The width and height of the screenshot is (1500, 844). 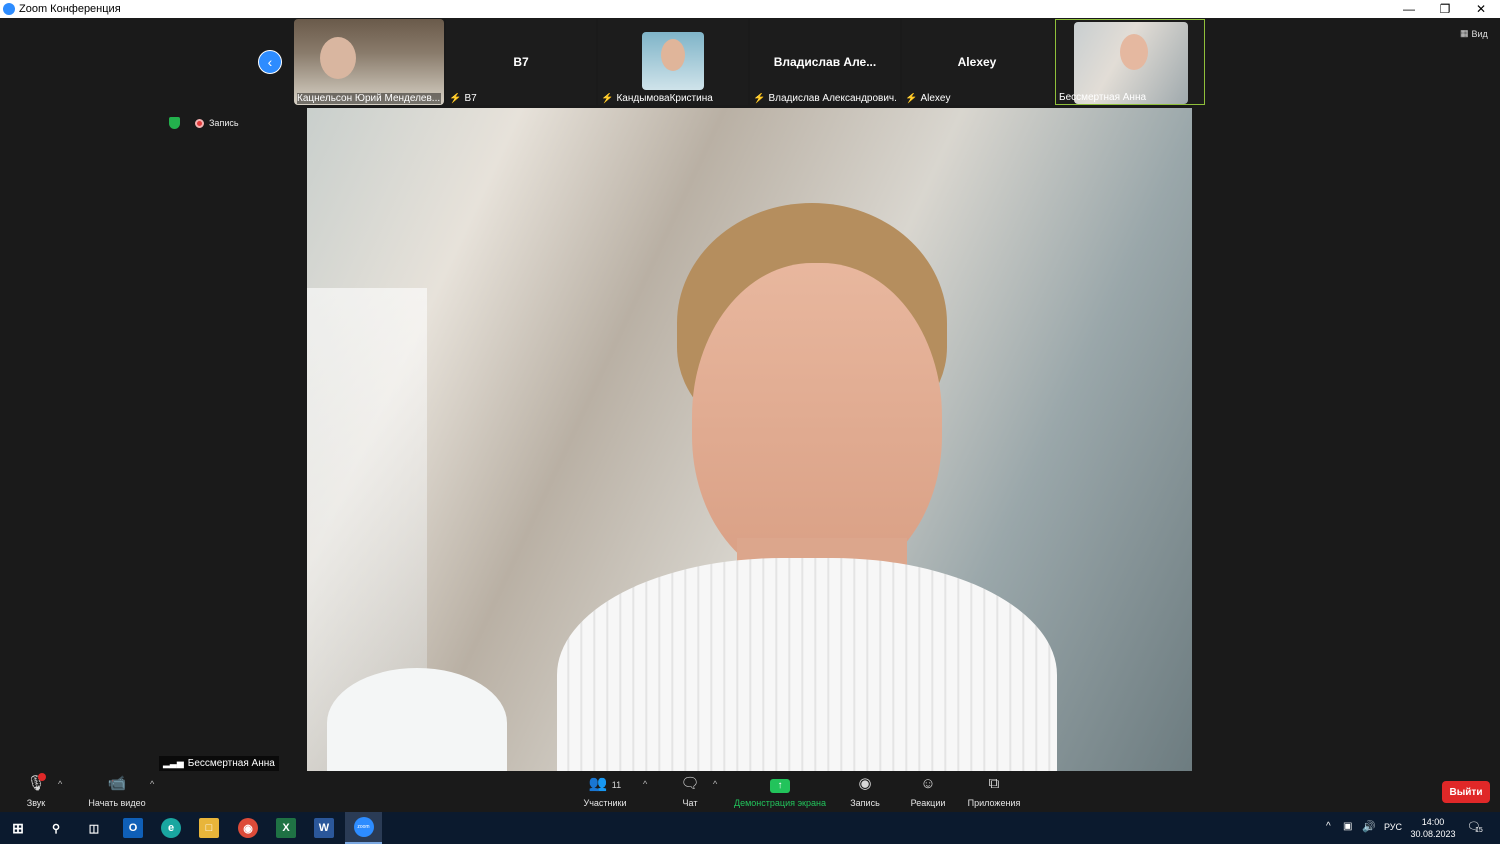 I want to click on participant-tile-active: Бессмертная Анна, so click(x=1130, y=62).